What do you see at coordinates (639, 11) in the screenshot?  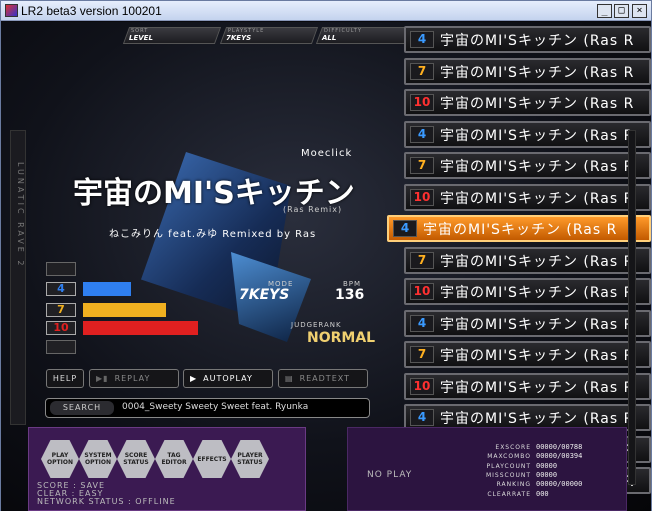 I see `close-button: ×` at bounding box center [639, 11].